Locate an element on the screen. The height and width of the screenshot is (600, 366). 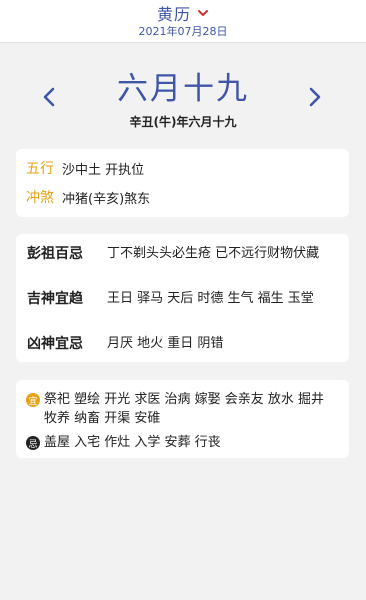
yi-value: 祭祀 塑绘 开光 求医 治病 嫁娶 会亲友 放水 掘井 牧养 纳畜 开渠 安碓 is located at coordinates (184, 409).